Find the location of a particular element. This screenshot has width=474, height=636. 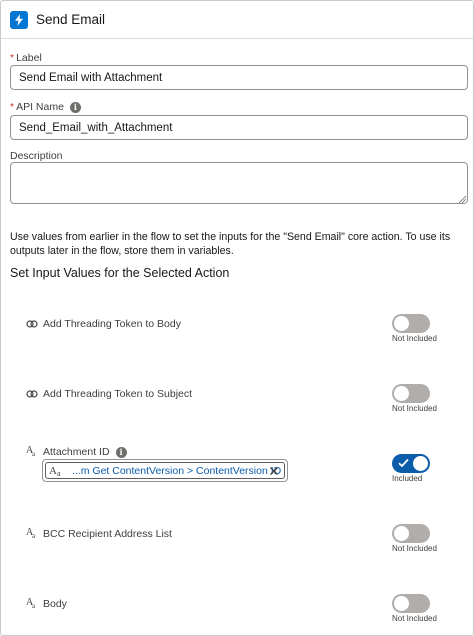

label-field-label: * Label is located at coordinates (26, 58).